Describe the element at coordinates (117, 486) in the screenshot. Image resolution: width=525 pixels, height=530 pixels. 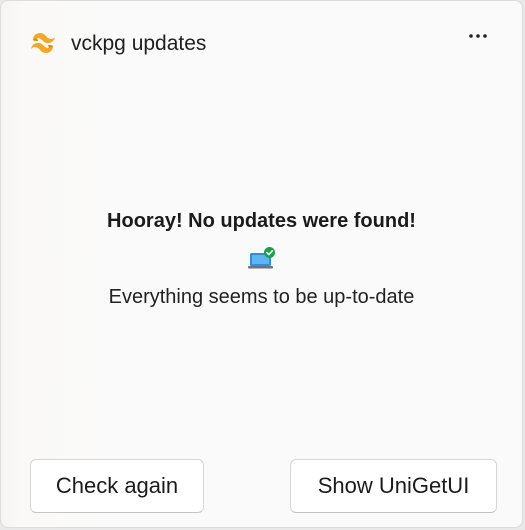
I see `check-again-button: Check again` at that location.